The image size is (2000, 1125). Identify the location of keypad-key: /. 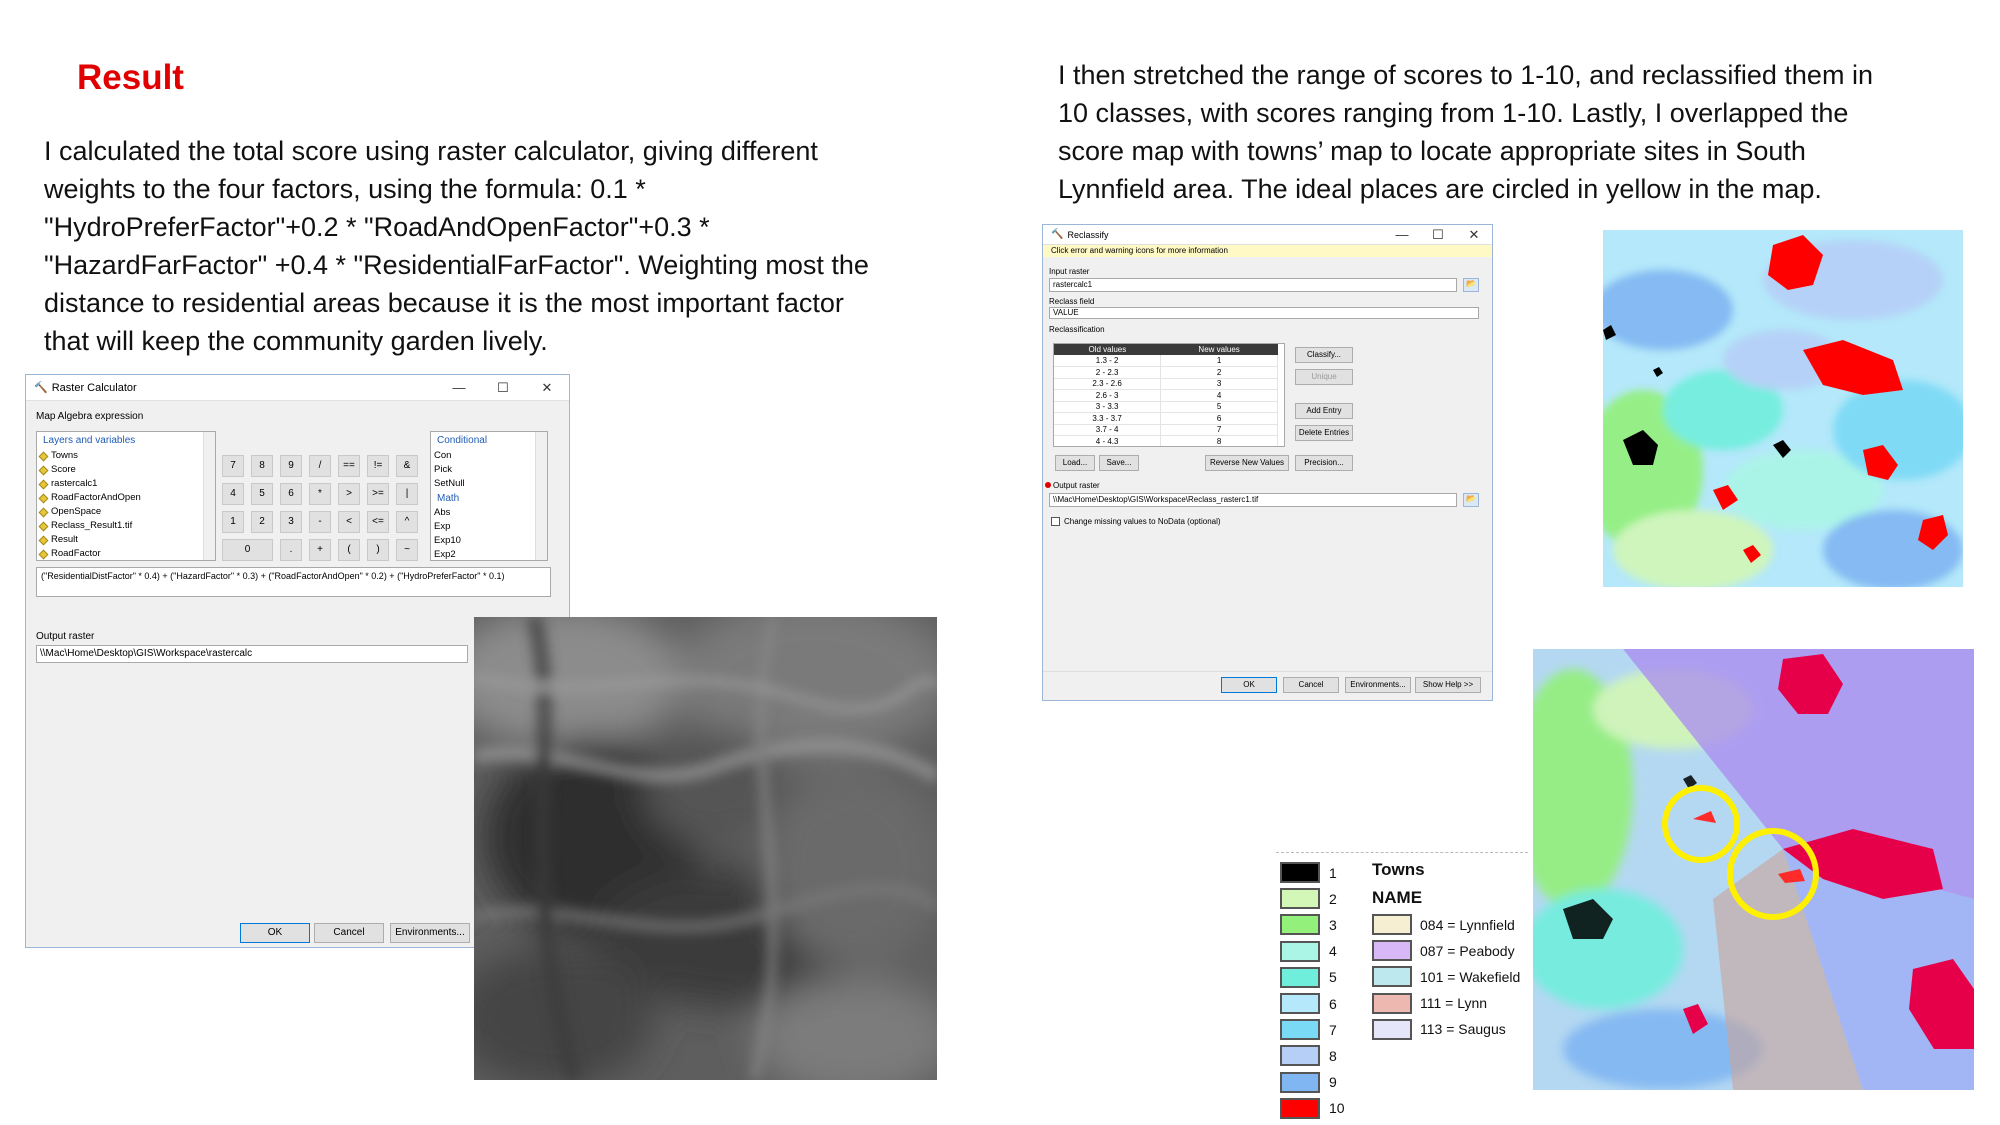
(320, 466).